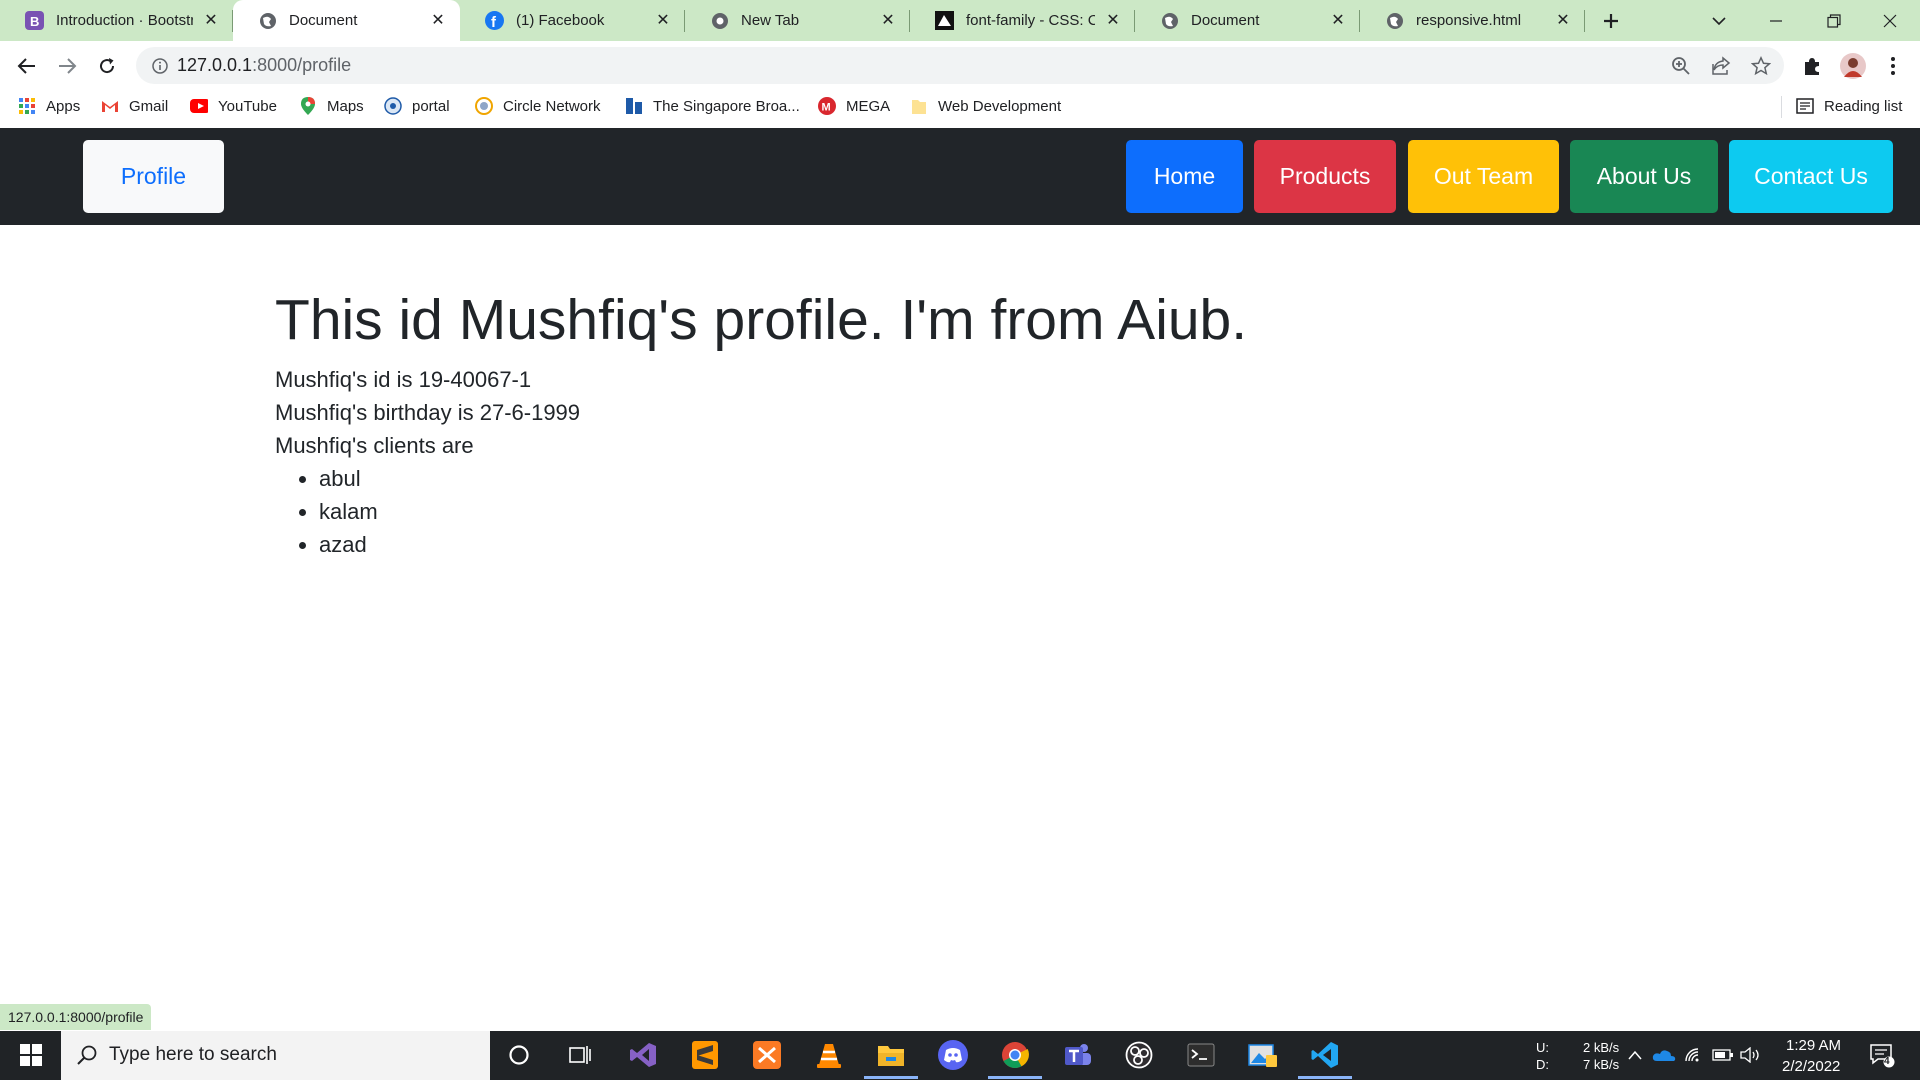 This screenshot has width=1920, height=1080. Describe the element at coordinates (1813, 1045) in the screenshot. I see `clock-time: 1:29 AM` at that location.